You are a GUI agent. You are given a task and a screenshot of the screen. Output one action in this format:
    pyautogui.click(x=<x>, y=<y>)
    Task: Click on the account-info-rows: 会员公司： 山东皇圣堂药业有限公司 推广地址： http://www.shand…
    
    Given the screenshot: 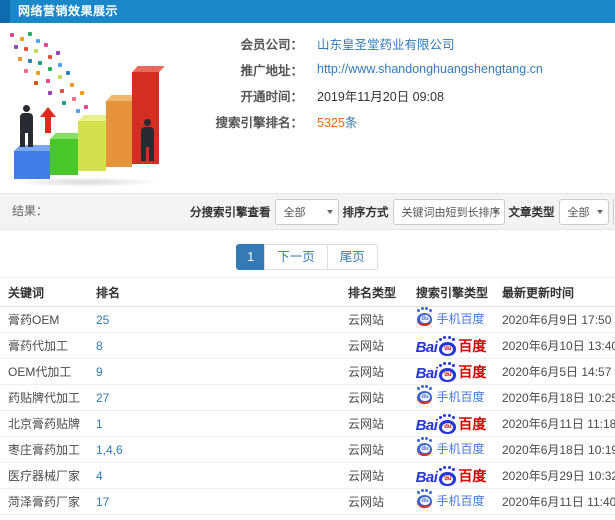 What is the action you would take?
    pyautogui.click(x=400, y=82)
    